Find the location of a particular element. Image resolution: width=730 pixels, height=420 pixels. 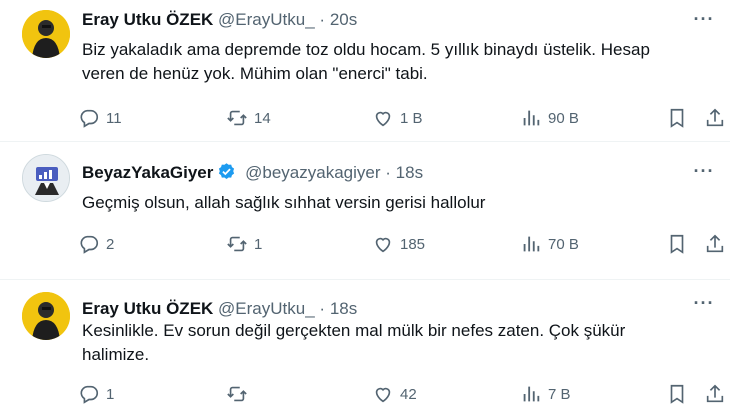

tweet-header: Eray Utku ÖZEK @ErayUtku_ · 20s is located at coordinates (376, 20).